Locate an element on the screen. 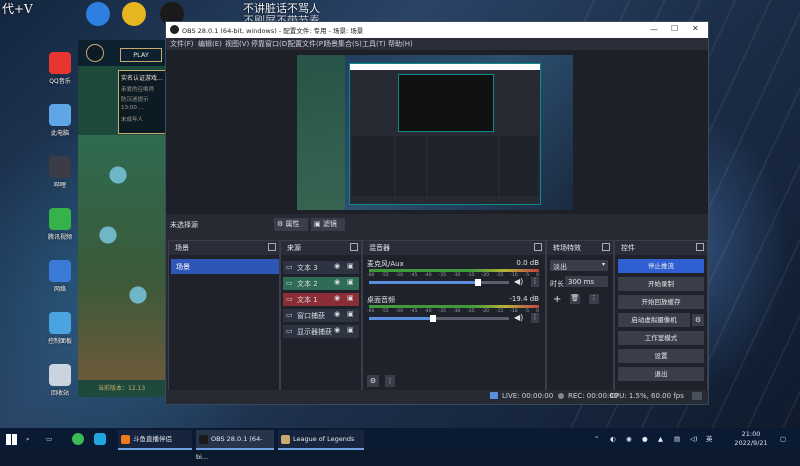  desktop-icon: 控制面板 is located at coordinates (60, 328).